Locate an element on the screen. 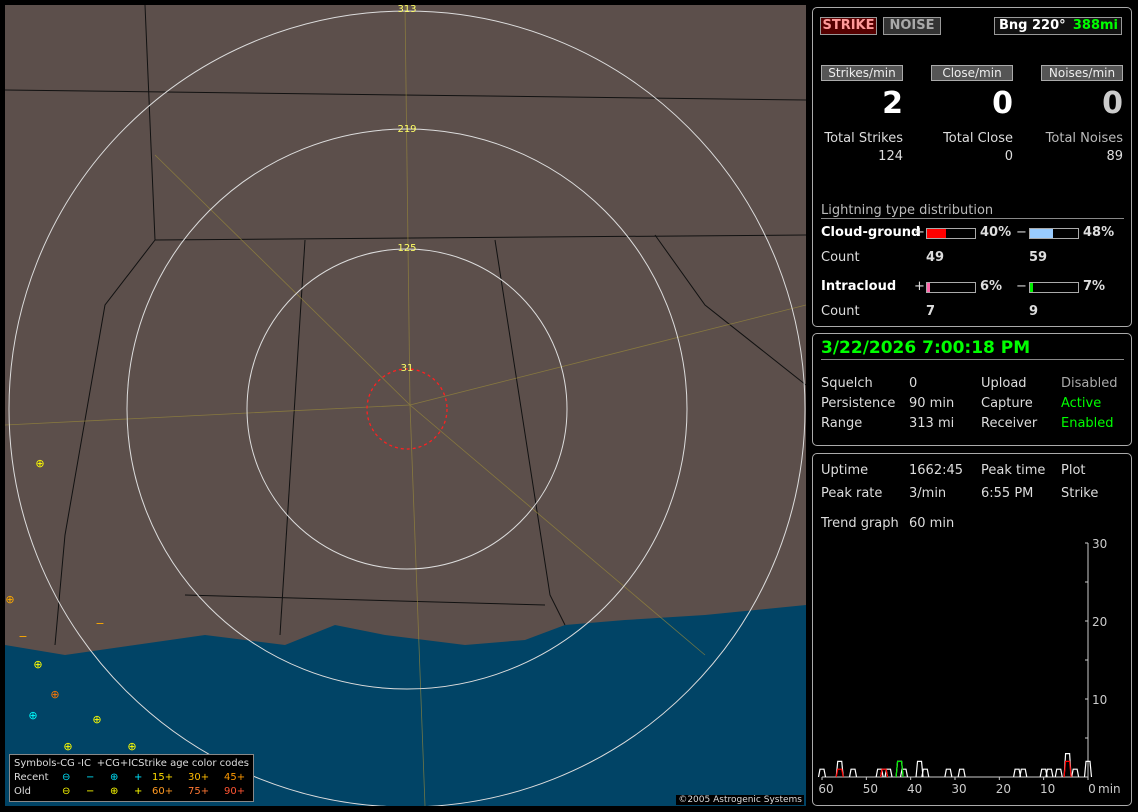 Image resolution: width=1138 pixels, height=812 pixels. noises-per-min-value: 0 is located at coordinates (1112, 103).